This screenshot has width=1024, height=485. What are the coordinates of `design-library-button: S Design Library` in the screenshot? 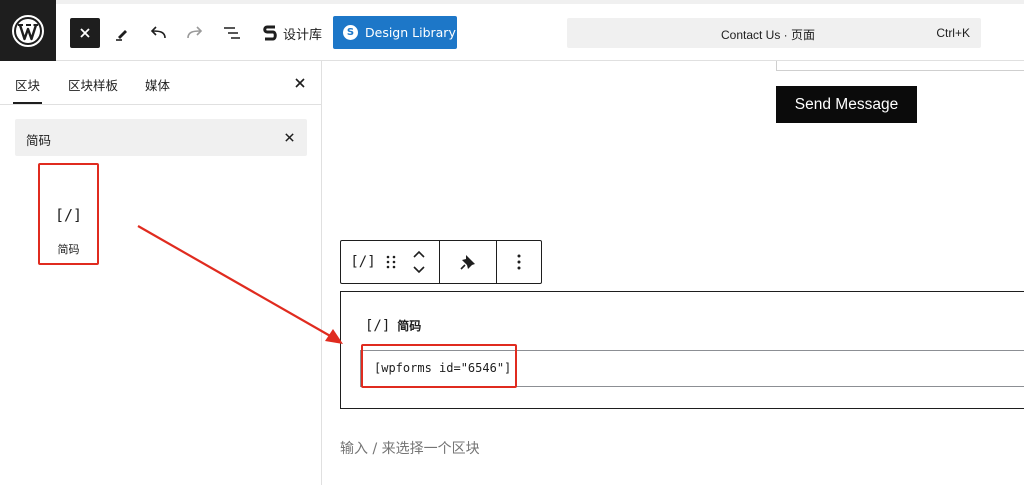 It's located at (395, 32).